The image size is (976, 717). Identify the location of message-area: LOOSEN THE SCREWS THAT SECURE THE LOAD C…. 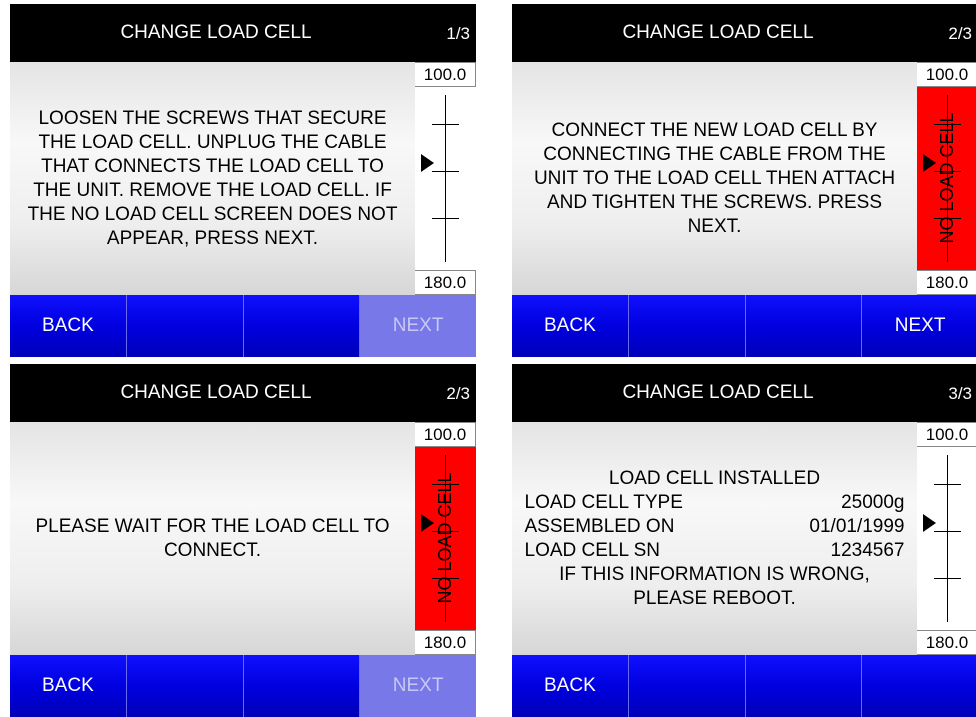
(212, 178).